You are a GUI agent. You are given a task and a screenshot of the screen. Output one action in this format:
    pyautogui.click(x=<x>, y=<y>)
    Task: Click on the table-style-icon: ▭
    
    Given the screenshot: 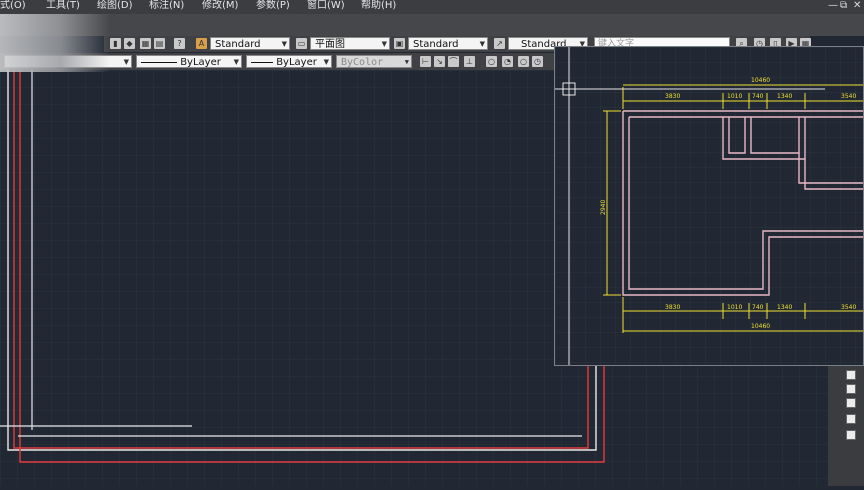 What is the action you would take?
    pyautogui.click(x=301, y=43)
    